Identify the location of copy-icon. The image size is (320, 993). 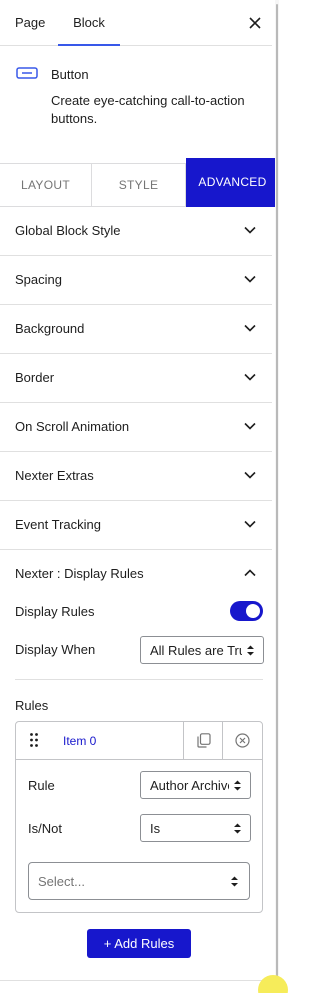
(204, 740).